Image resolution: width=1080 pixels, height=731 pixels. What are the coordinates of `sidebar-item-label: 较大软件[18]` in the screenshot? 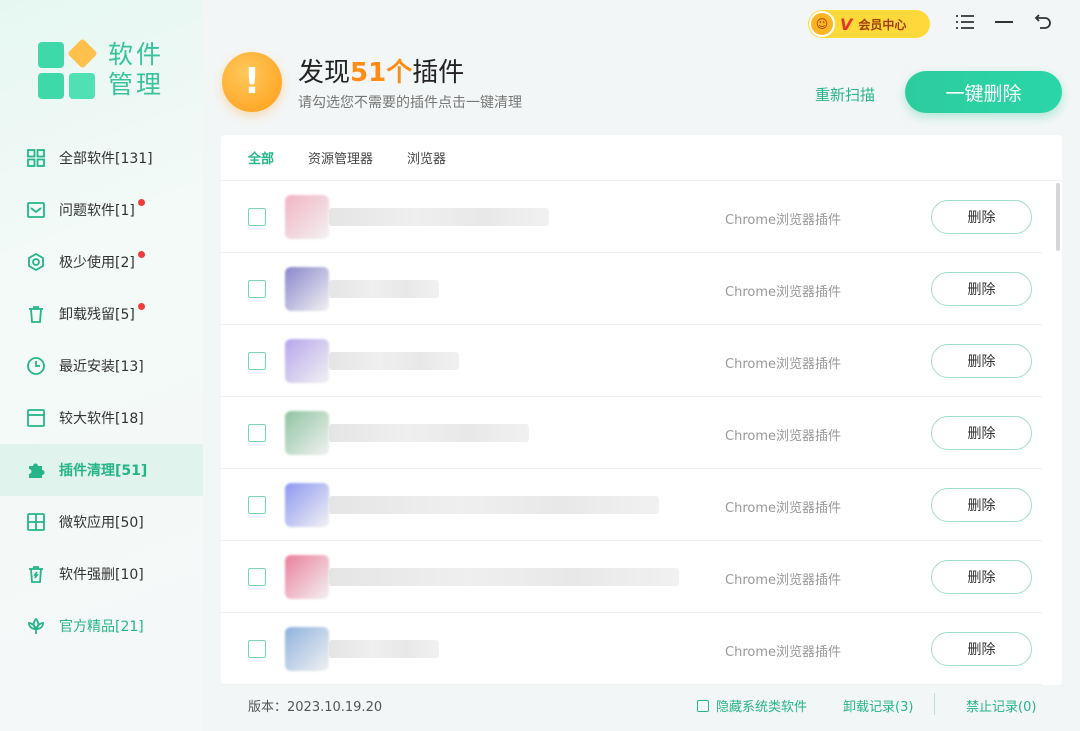 It's located at (101, 419).